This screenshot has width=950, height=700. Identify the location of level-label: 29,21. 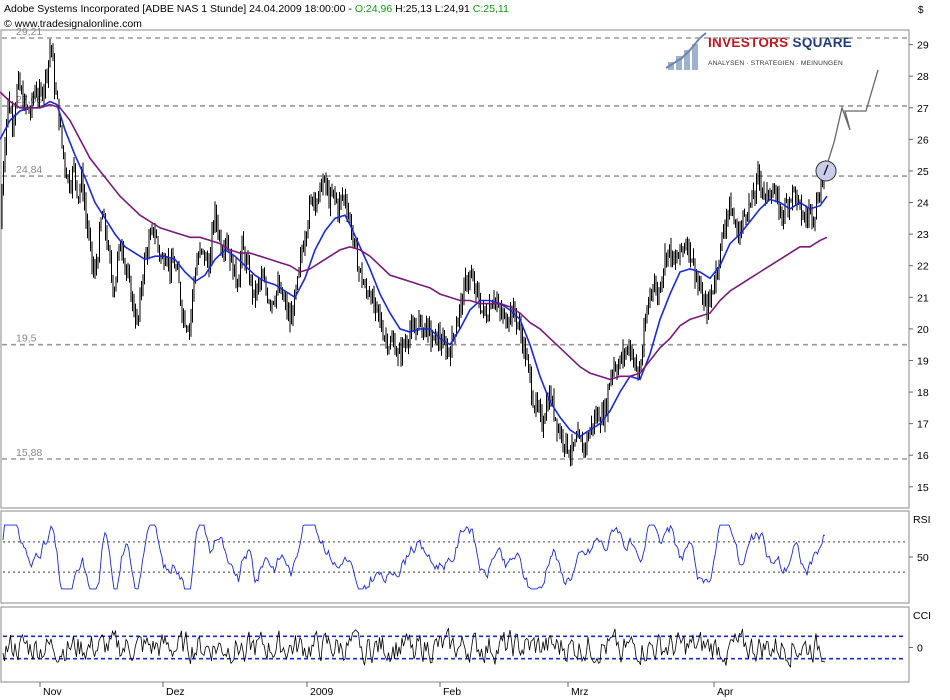
(29, 32).